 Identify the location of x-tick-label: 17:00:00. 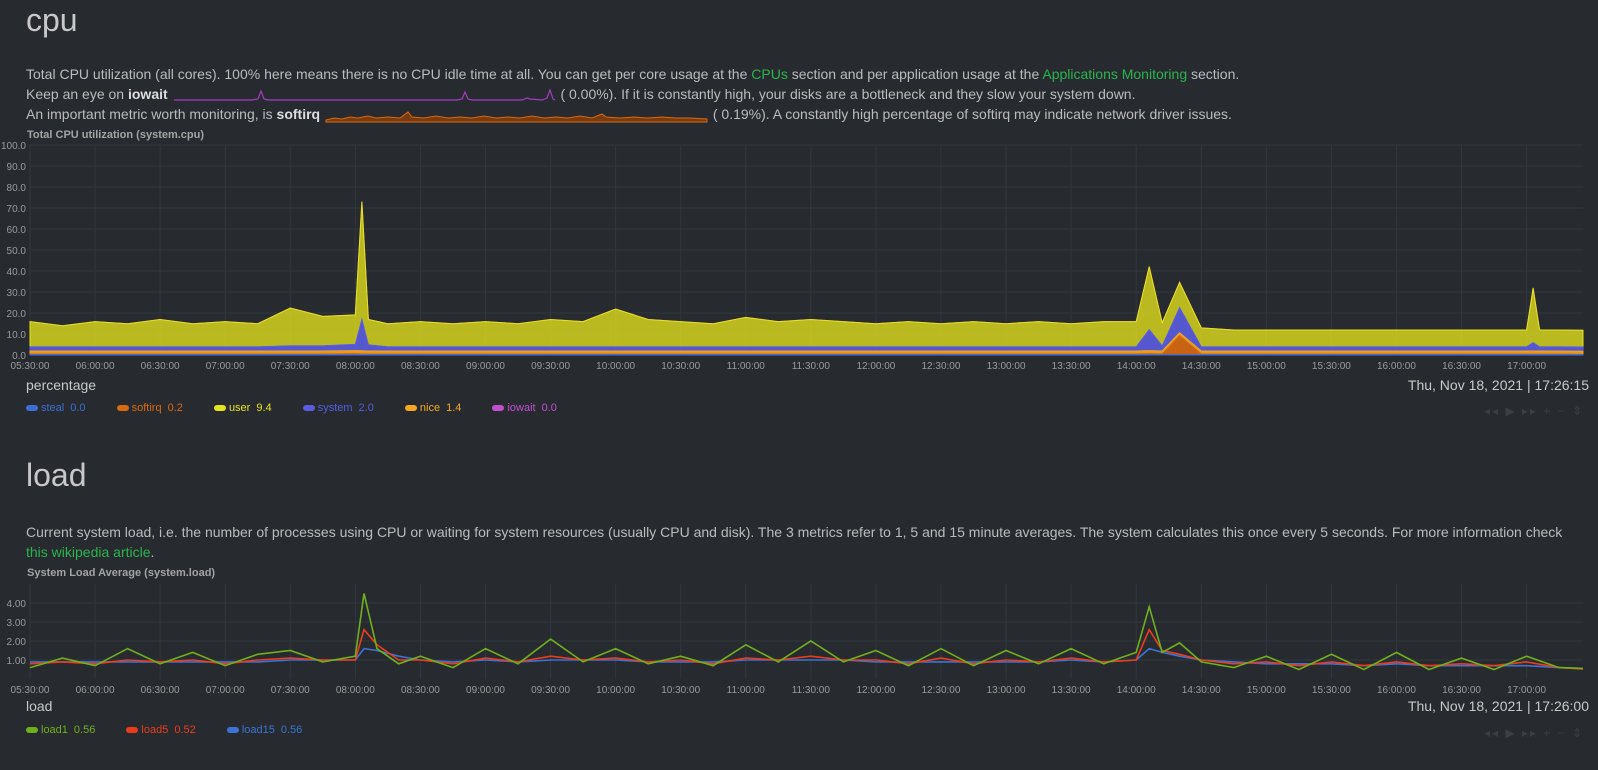
(1526, 366).